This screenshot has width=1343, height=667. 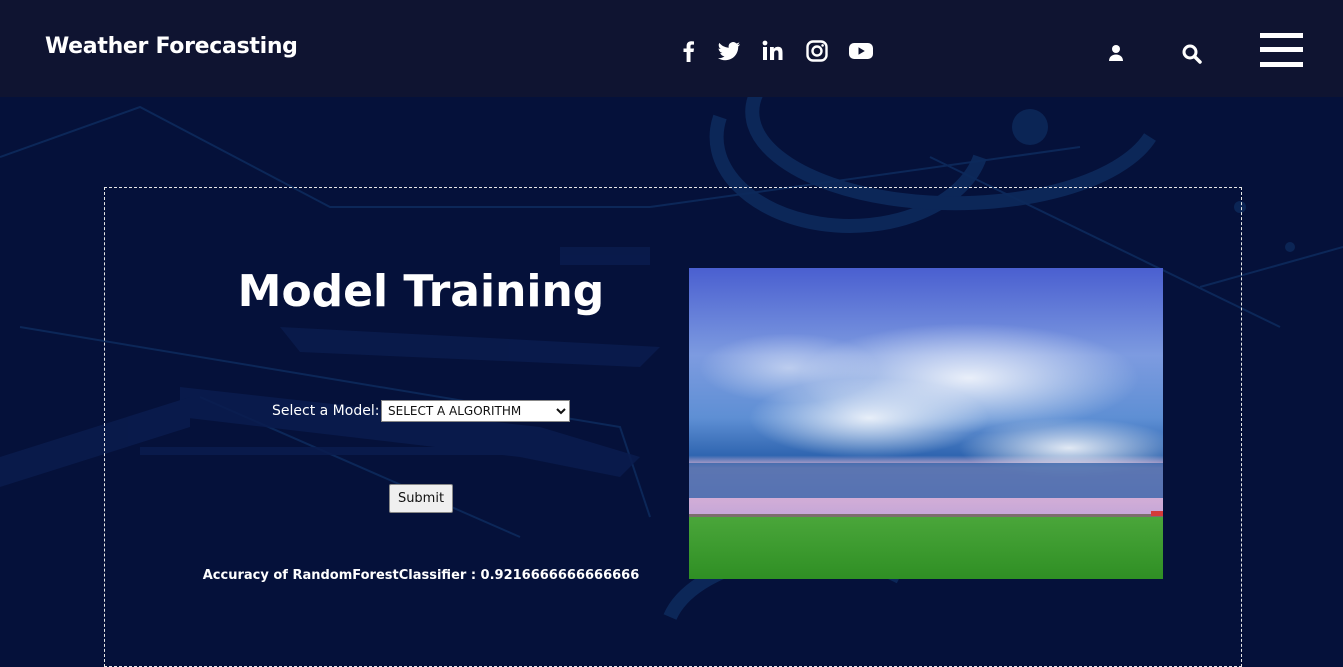 What do you see at coordinates (1116, 53) in the screenshot?
I see `user-icon` at bounding box center [1116, 53].